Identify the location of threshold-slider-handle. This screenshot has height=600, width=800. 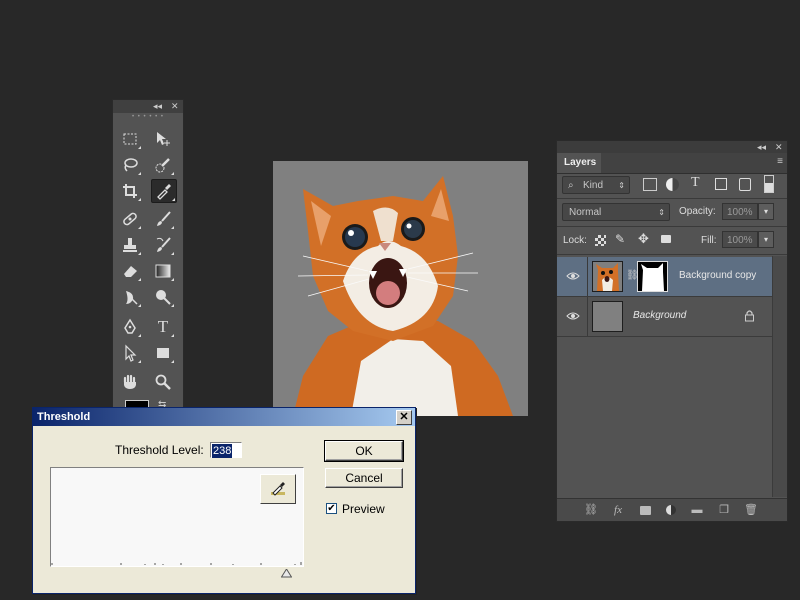
(286, 573).